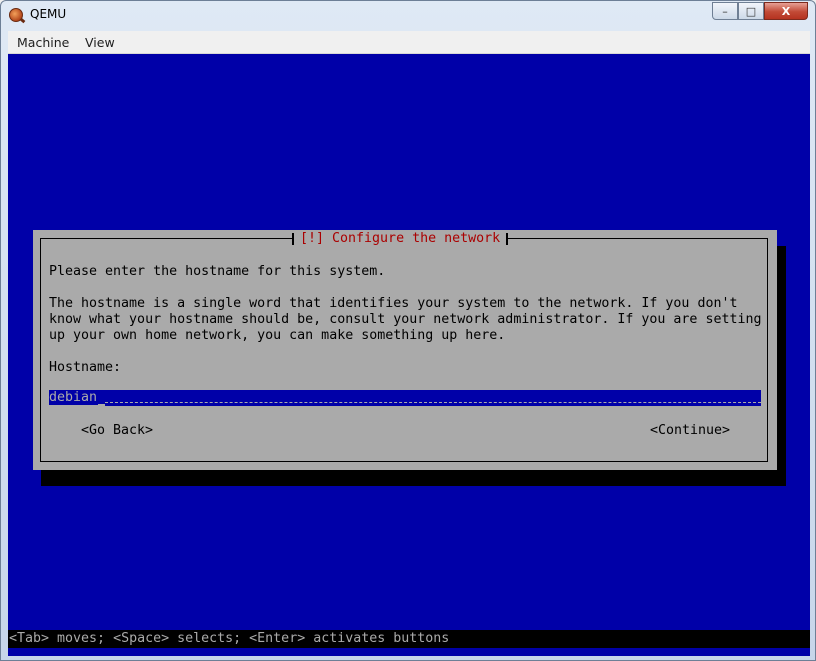 This screenshot has width=816, height=661. I want to click on close-icon: X, so click(786, 11).